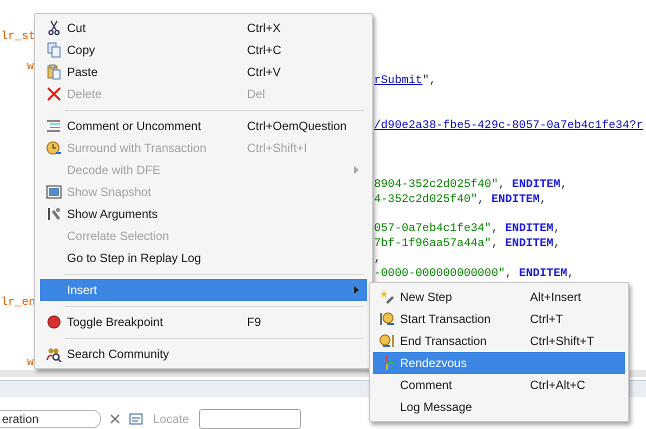  What do you see at coordinates (499, 385) in the screenshot?
I see `menu-item: Comment Ctrl+Alt+C` at bounding box center [499, 385].